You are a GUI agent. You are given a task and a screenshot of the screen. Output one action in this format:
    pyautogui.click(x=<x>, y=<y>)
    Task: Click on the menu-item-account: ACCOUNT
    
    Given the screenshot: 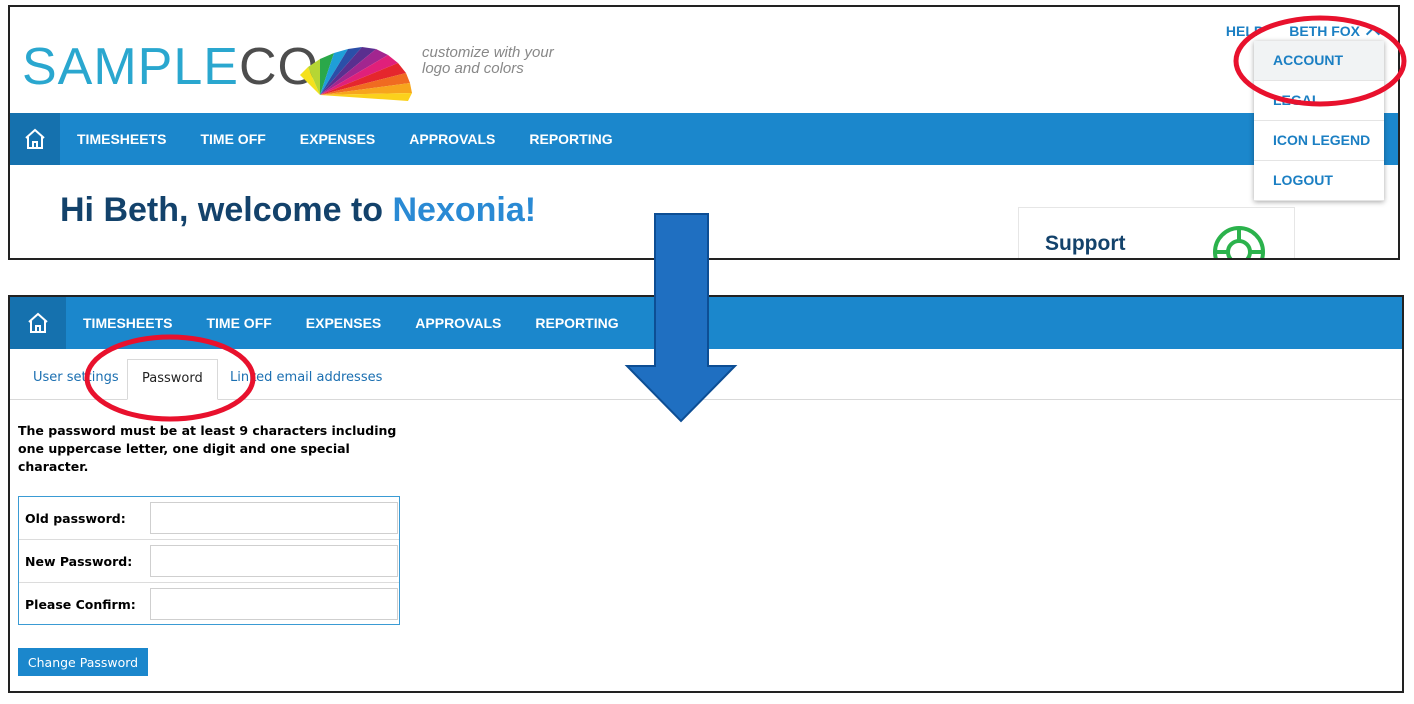 What is the action you would take?
    pyautogui.click(x=1319, y=61)
    